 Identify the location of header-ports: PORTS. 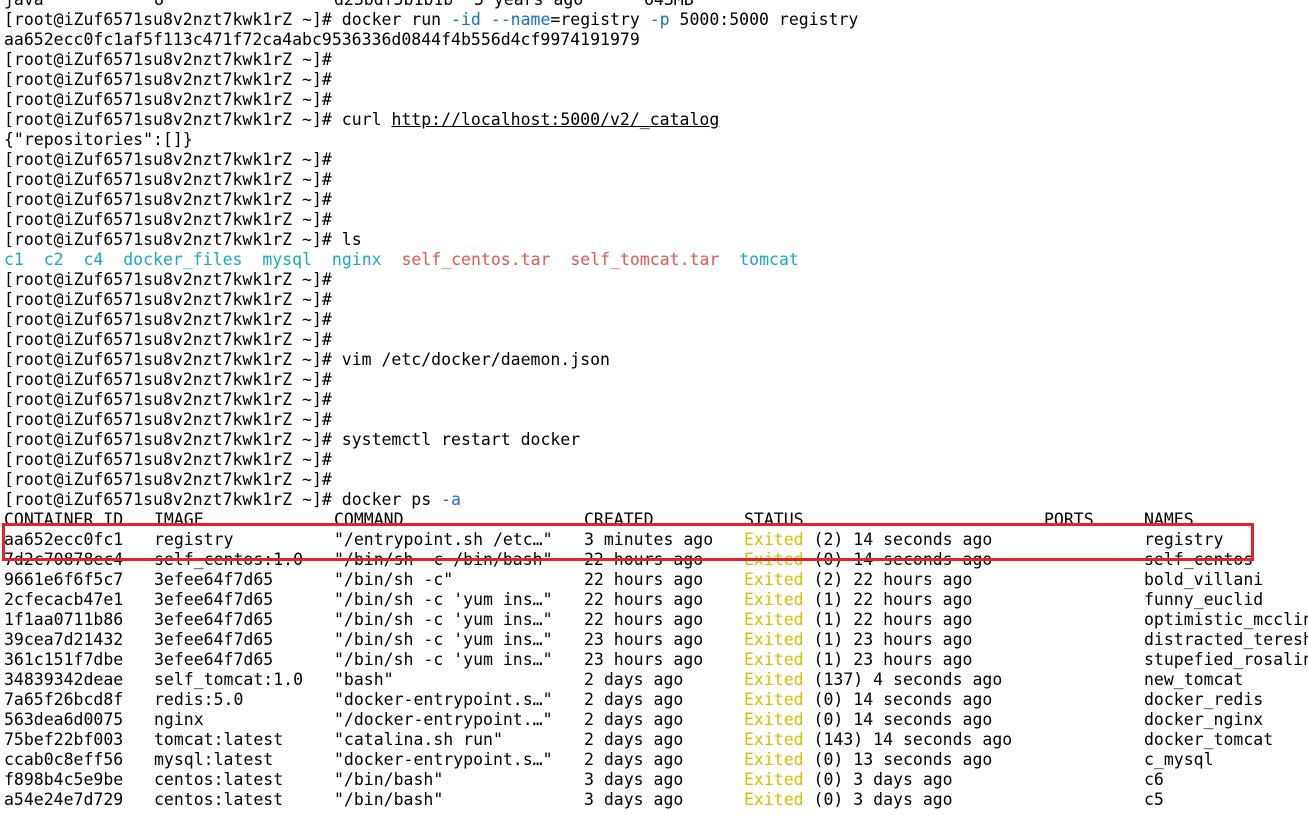
(1069, 519).